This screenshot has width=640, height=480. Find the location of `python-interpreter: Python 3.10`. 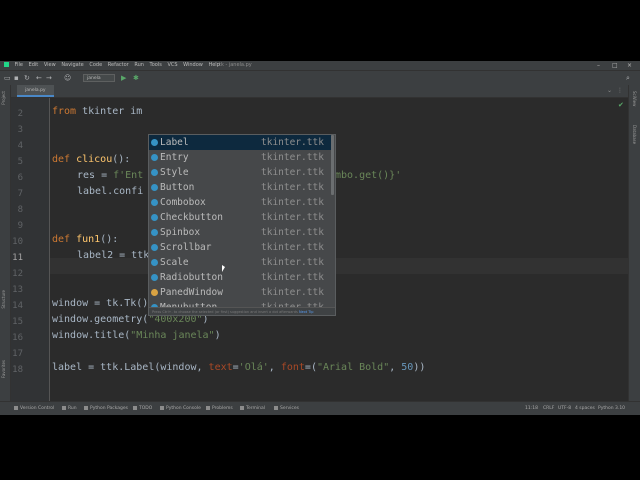

python-interpreter: Python 3.10 is located at coordinates (611, 408).